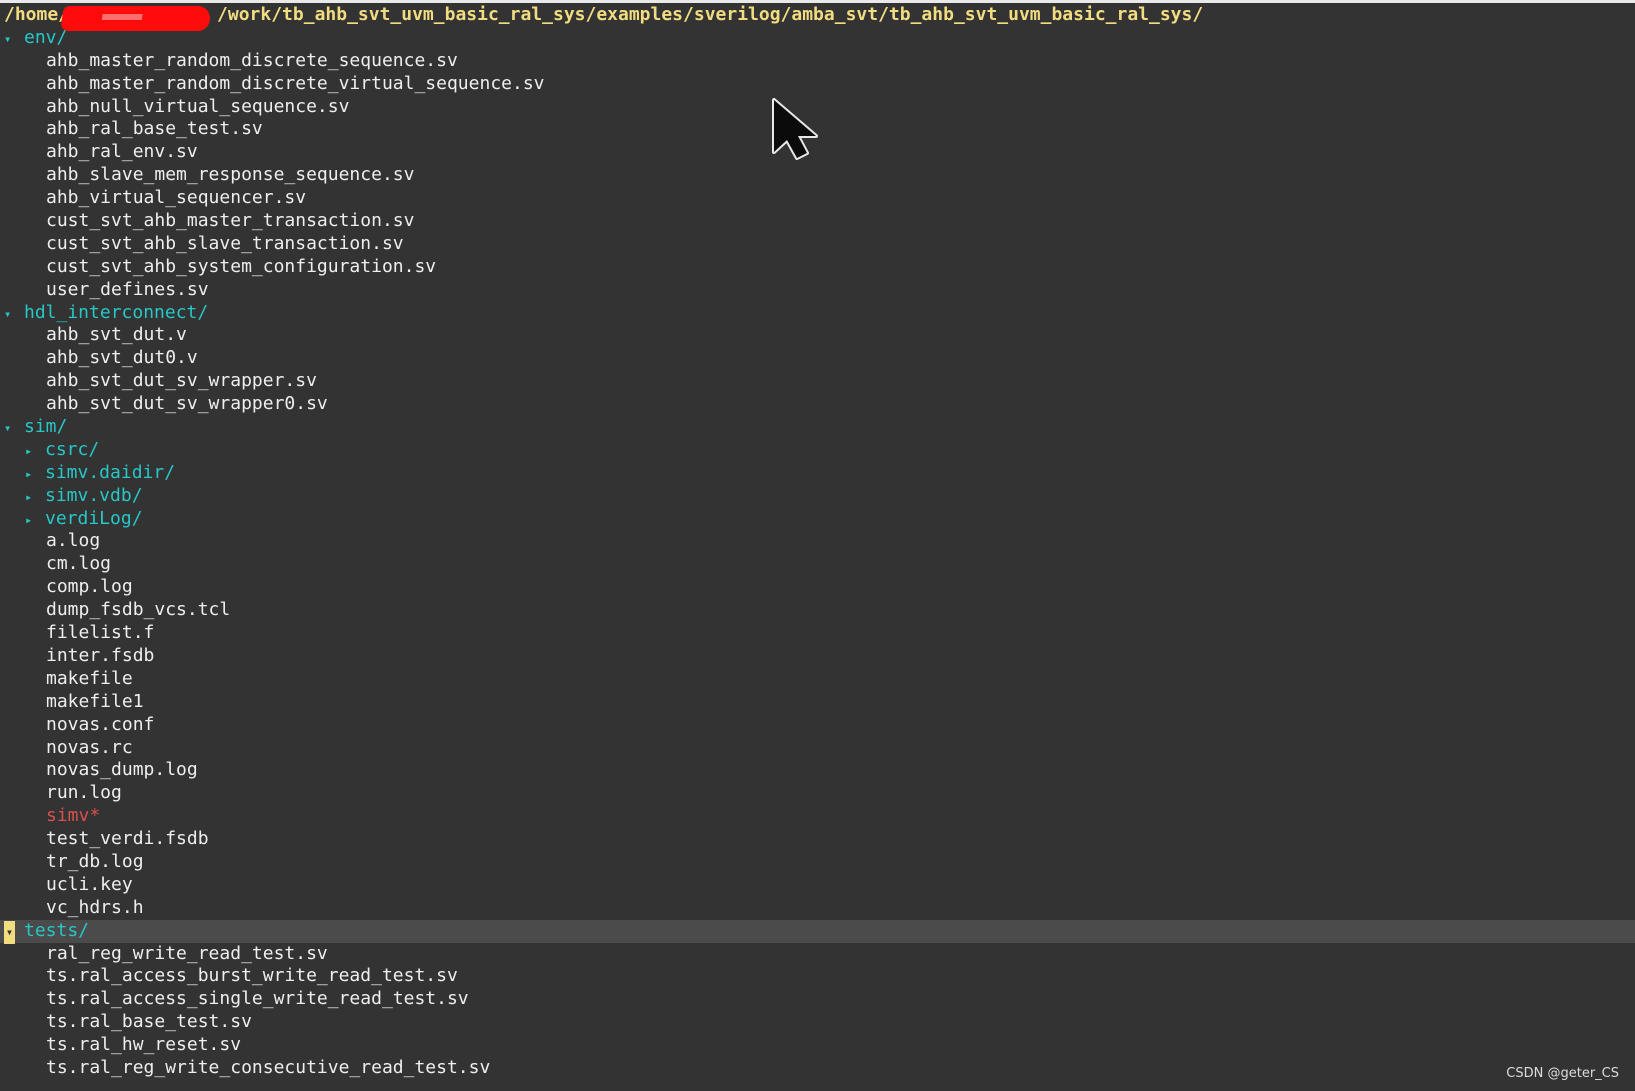 The width and height of the screenshot is (1635, 1091). I want to click on file-item: makefile1, so click(817, 702).